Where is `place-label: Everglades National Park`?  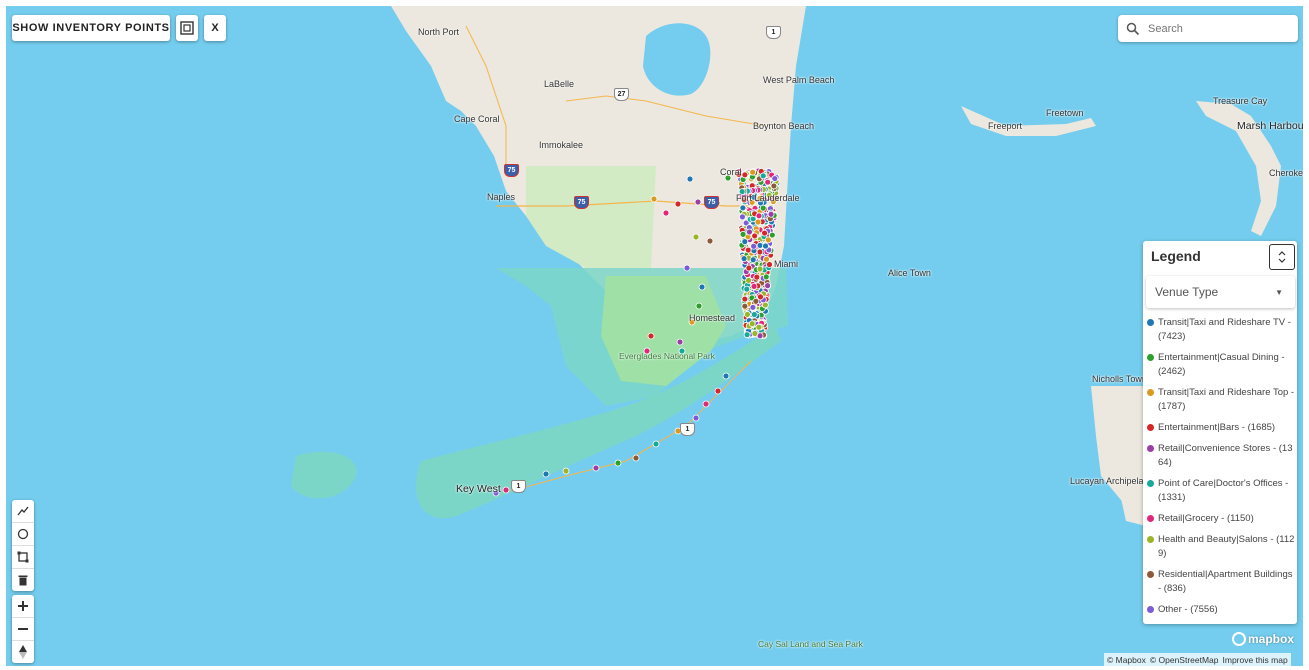
place-label: Everglades National Park is located at coordinates (667, 356).